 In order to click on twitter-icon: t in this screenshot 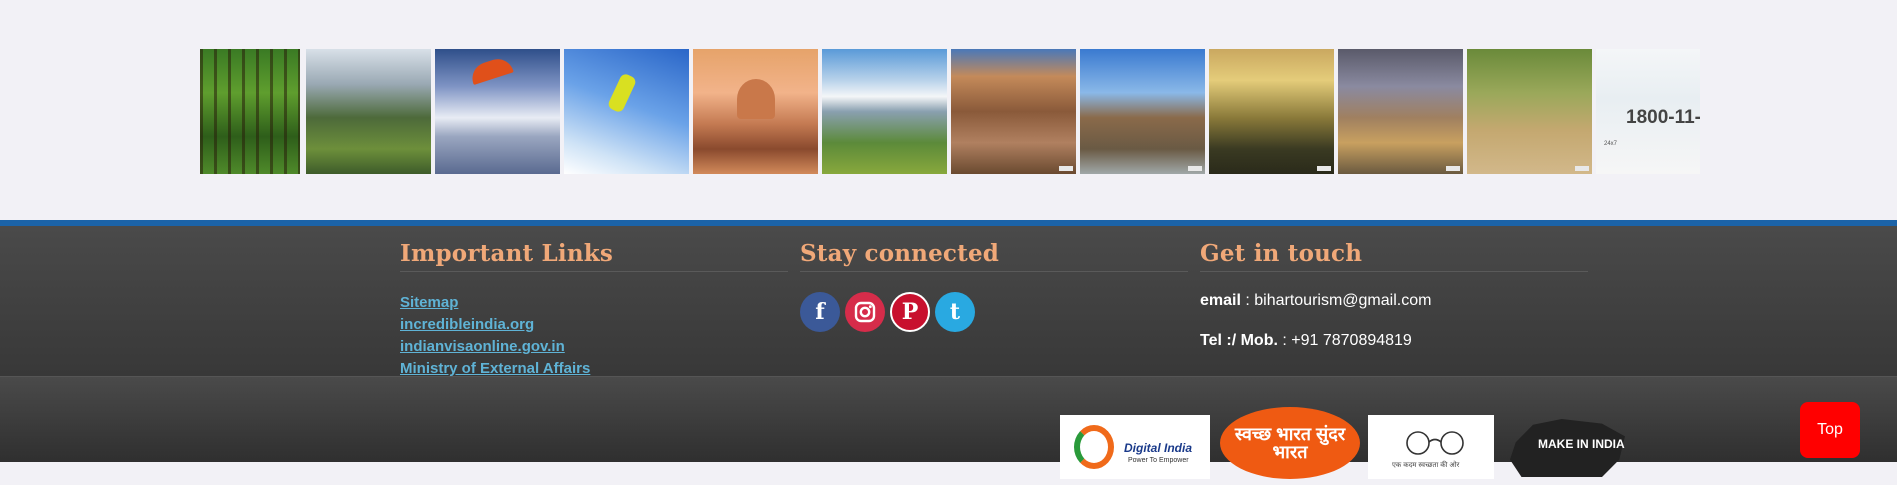, I will do `click(955, 312)`.